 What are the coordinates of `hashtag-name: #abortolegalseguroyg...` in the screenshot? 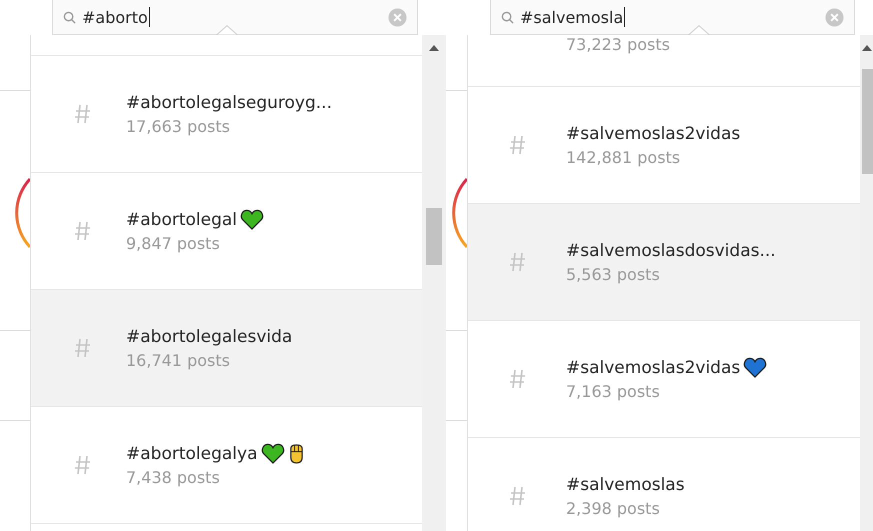 It's located at (229, 102).